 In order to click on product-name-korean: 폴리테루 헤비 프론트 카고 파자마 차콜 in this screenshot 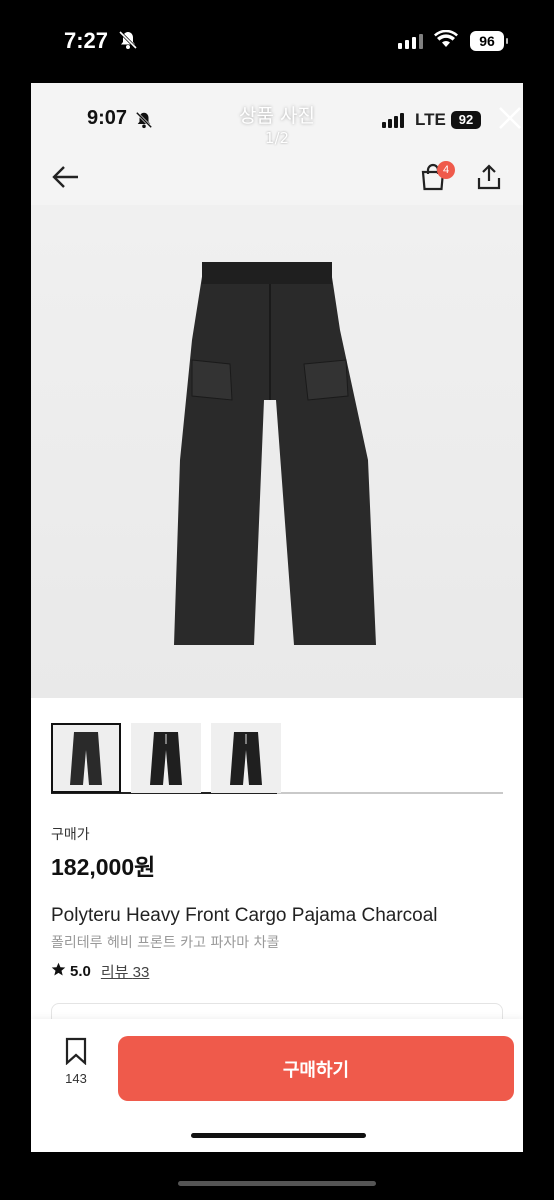, I will do `click(165, 943)`.